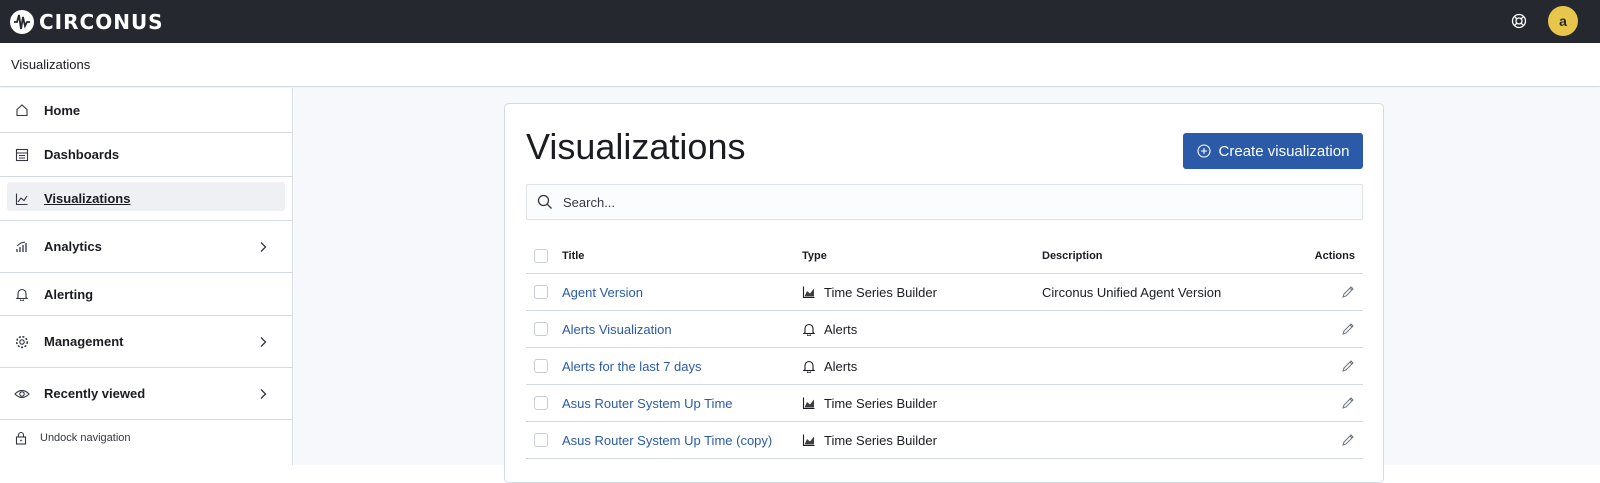 This screenshot has width=1600, height=483. Describe the element at coordinates (22, 21) in the screenshot. I see `circonus-logo-icon` at that location.